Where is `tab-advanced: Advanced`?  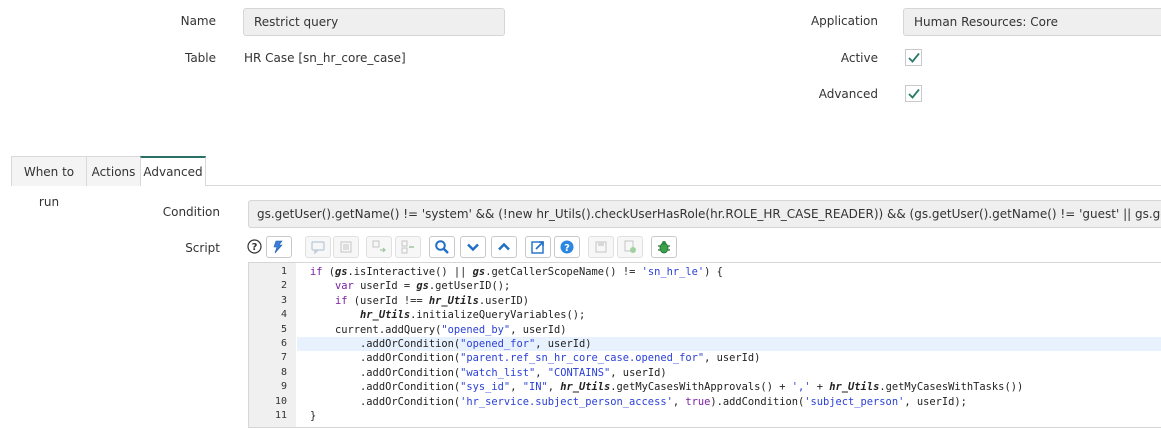 tab-advanced: Advanced is located at coordinates (173, 171).